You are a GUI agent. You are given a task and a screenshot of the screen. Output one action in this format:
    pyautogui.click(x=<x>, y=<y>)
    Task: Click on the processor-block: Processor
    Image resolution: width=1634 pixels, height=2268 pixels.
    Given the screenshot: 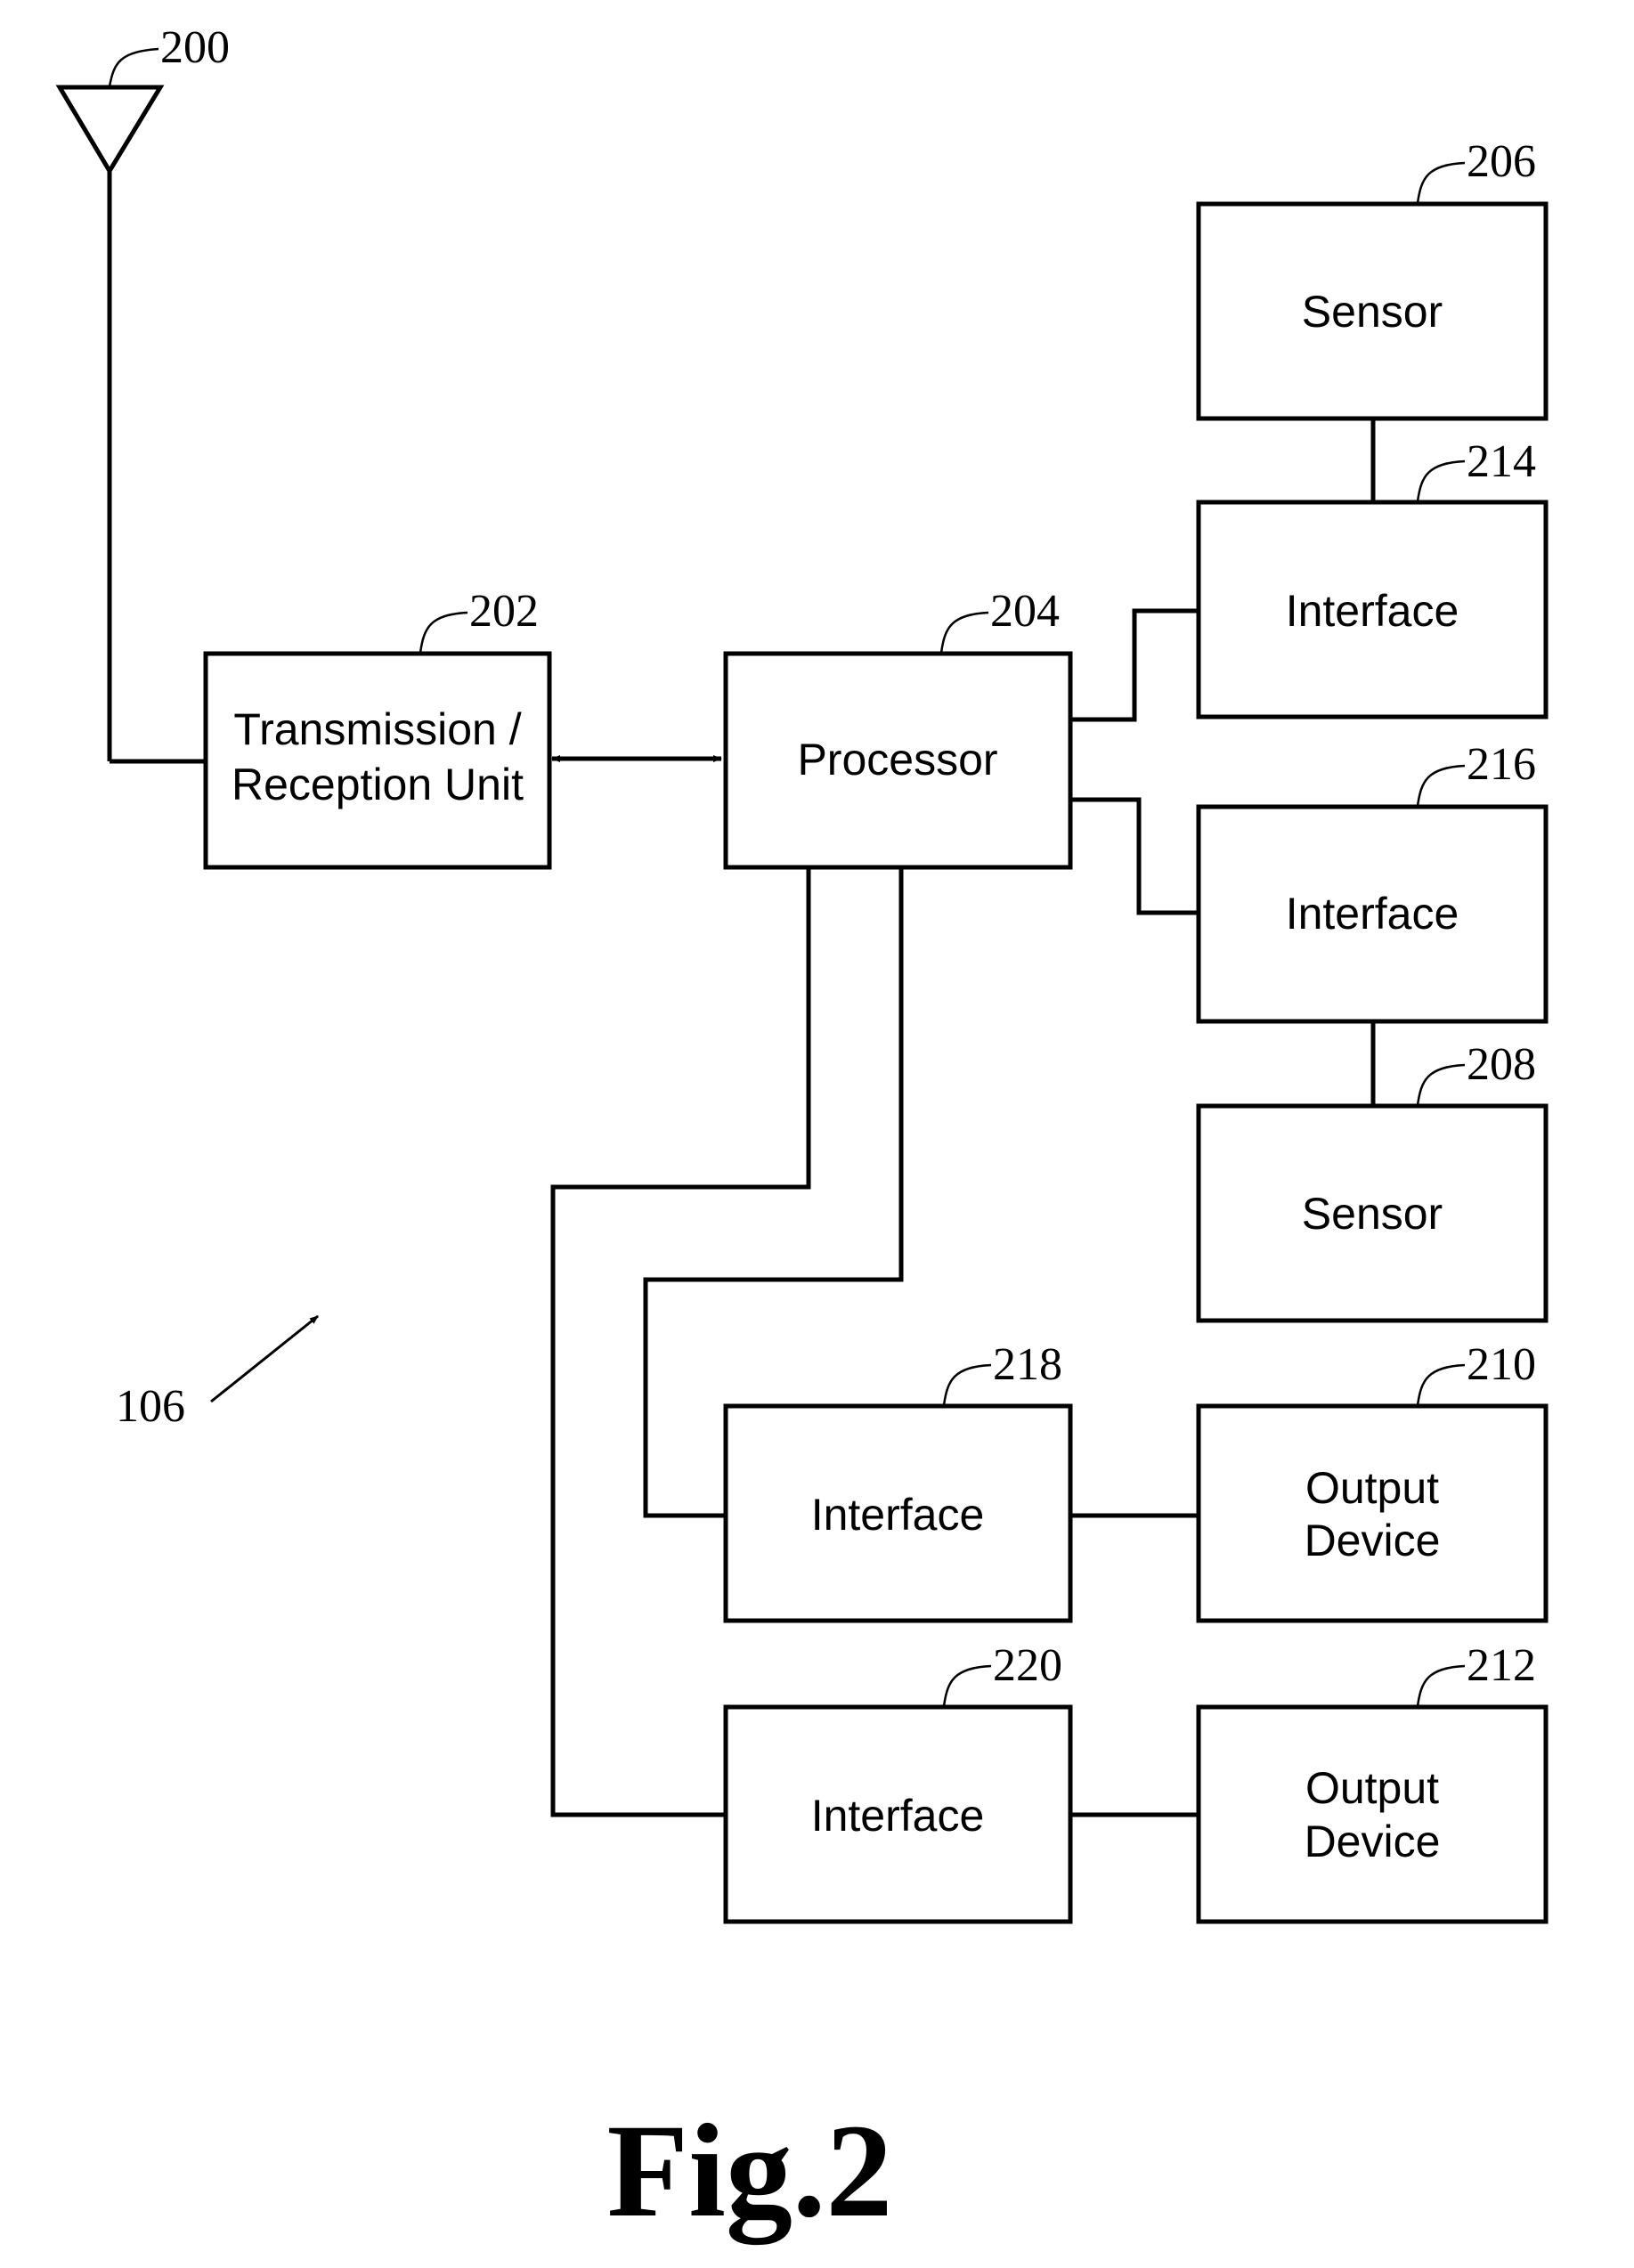 What is the action you would take?
    pyautogui.click(x=898, y=760)
    